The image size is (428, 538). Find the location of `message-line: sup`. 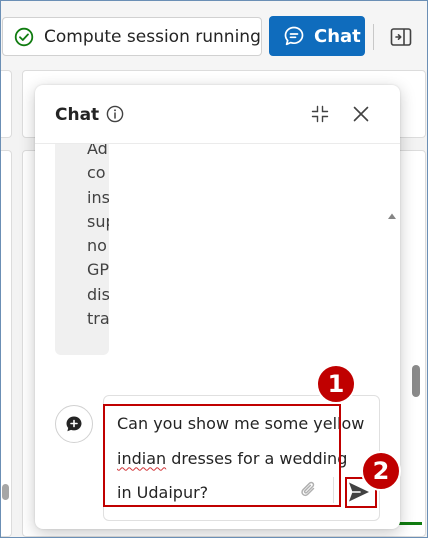

message-line: sup is located at coordinates (98, 221).